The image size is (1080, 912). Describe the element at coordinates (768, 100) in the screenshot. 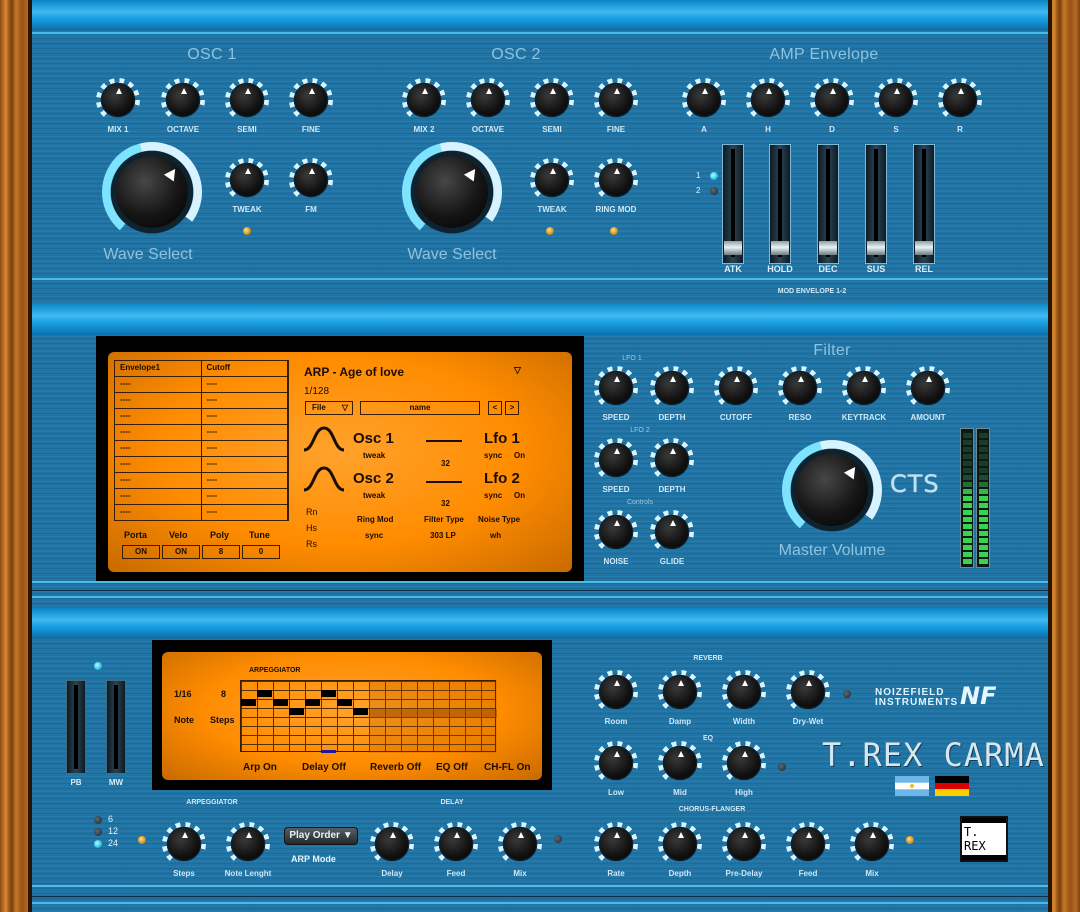

I see `amp-h-knob` at that location.